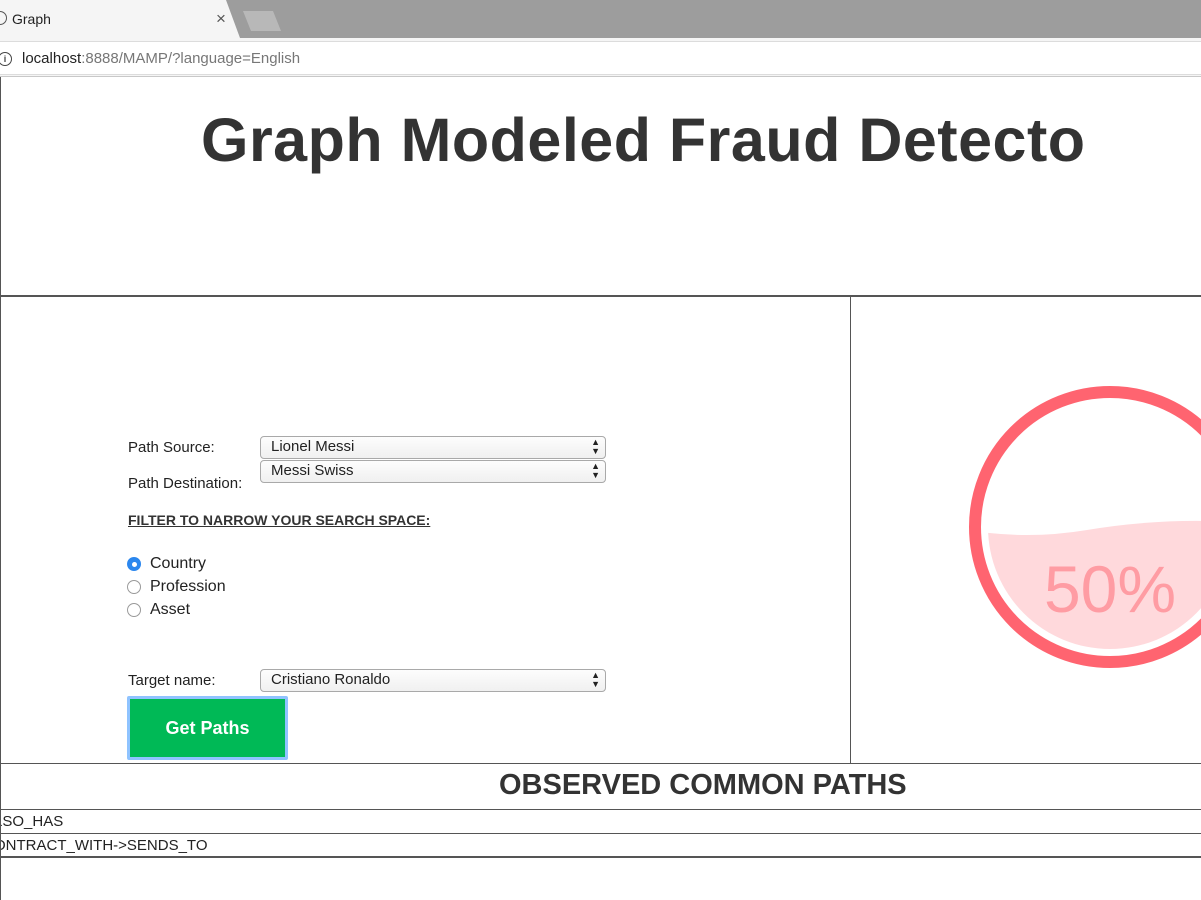  What do you see at coordinates (171, 447) in the screenshot?
I see `path-source-label: Path Source:` at bounding box center [171, 447].